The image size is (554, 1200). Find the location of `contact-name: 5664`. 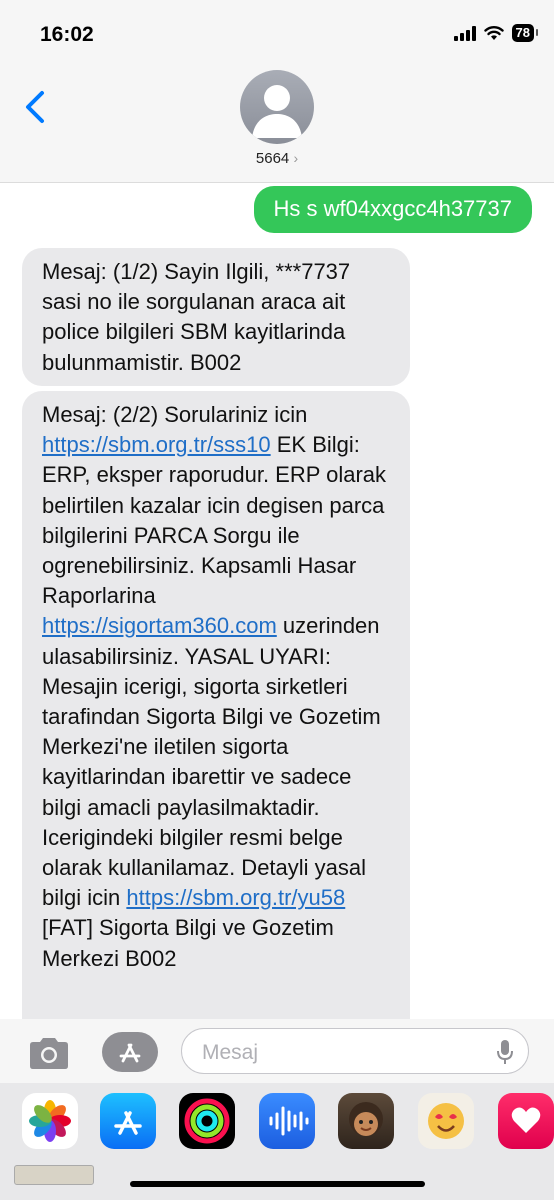

contact-name: 5664 is located at coordinates (272, 158).